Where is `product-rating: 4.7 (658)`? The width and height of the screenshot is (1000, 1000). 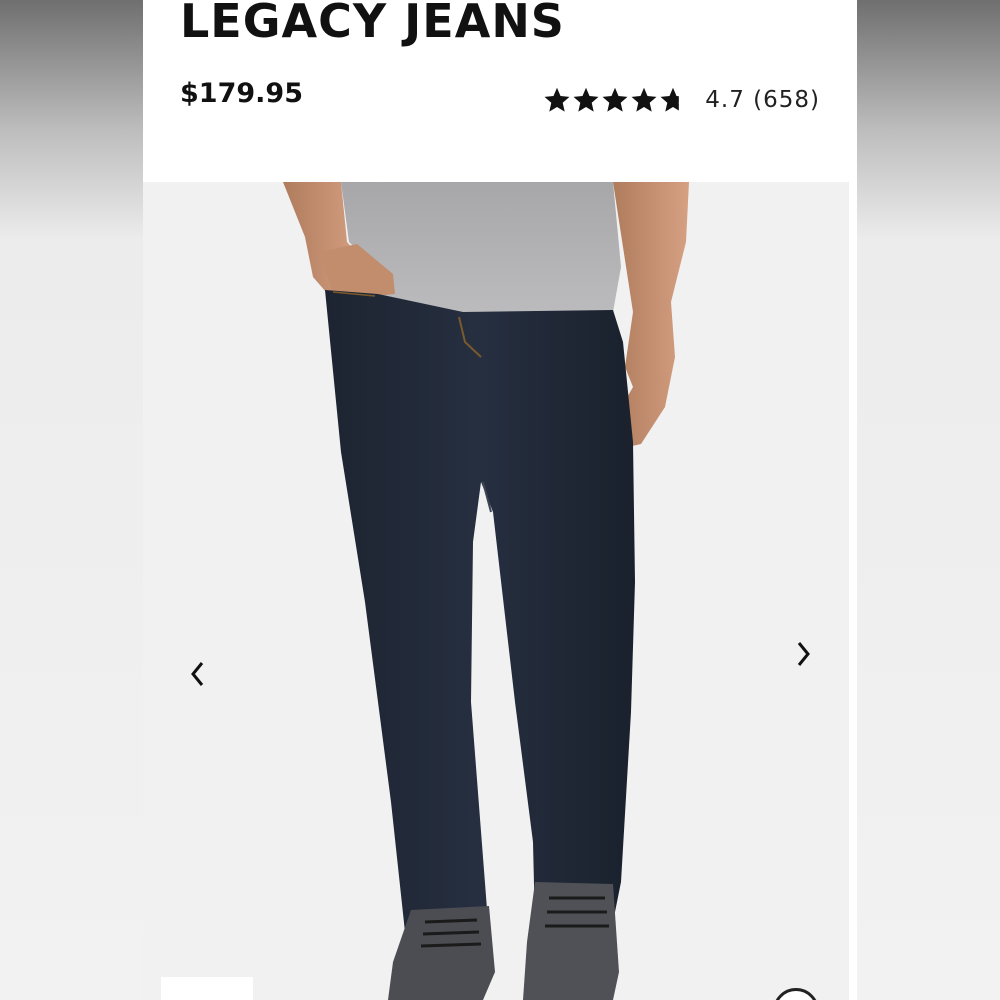 product-rating: 4.7 (658) is located at coordinates (681, 100).